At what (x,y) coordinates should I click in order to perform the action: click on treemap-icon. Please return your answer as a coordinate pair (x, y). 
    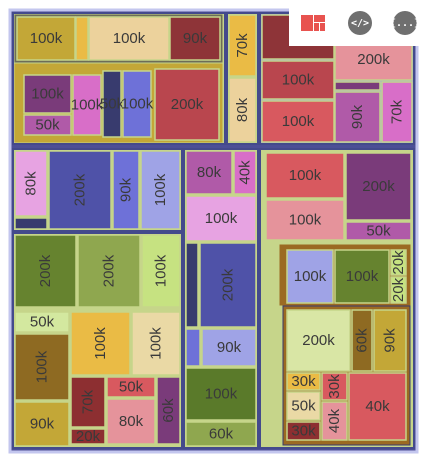
    Looking at the image, I should click on (313, 23).